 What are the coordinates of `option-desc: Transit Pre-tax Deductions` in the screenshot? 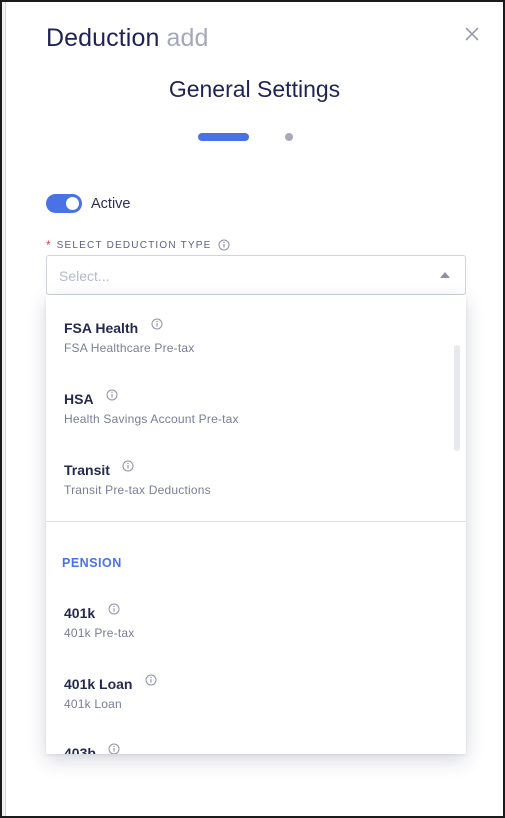 It's located at (137, 490).